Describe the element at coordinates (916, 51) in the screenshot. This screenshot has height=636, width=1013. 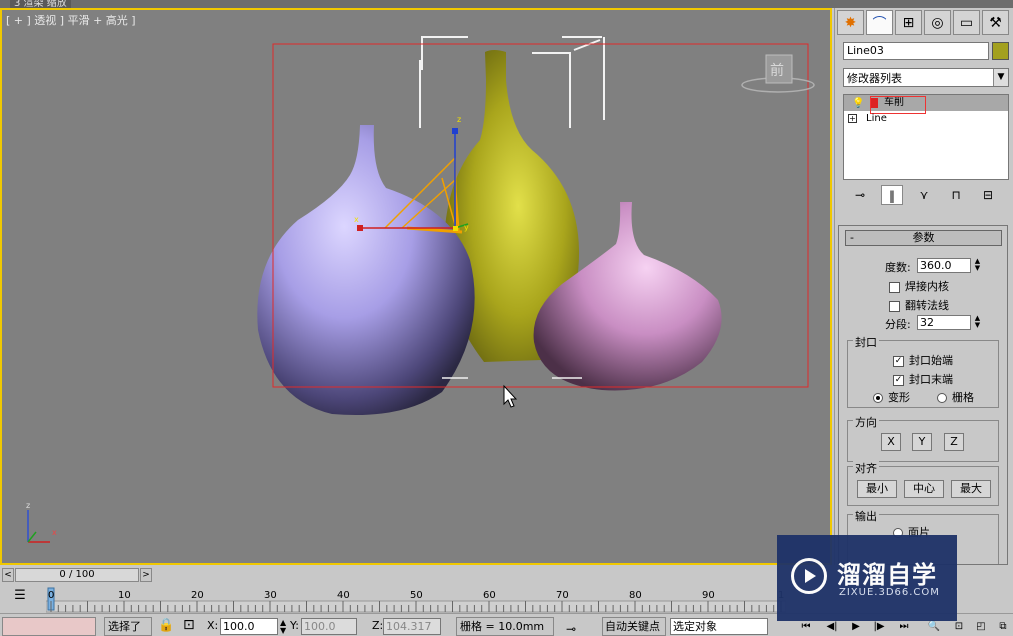
I see `object-name-field: Line03` at that location.